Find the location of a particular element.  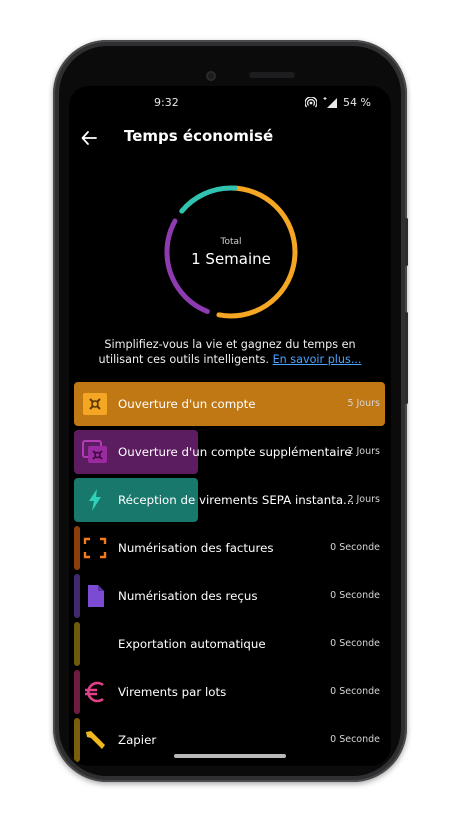

feature-value: 5 Jours is located at coordinates (363, 403).